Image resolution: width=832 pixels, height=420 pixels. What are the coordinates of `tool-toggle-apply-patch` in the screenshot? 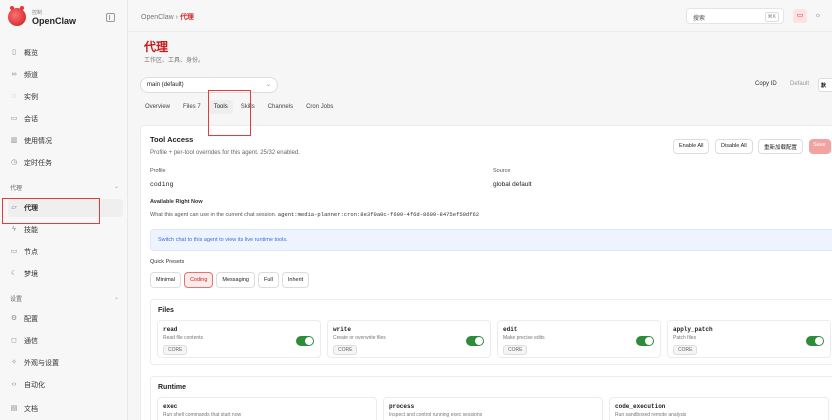 It's located at (815, 341).